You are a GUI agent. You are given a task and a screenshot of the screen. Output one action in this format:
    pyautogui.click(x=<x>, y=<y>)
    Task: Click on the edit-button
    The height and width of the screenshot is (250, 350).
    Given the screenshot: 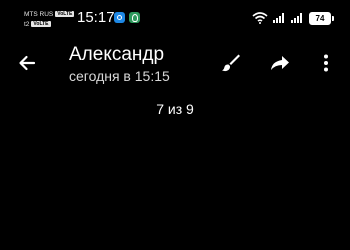 What is the action you would take?
    pyautogui.click(x=231, y=63)
    